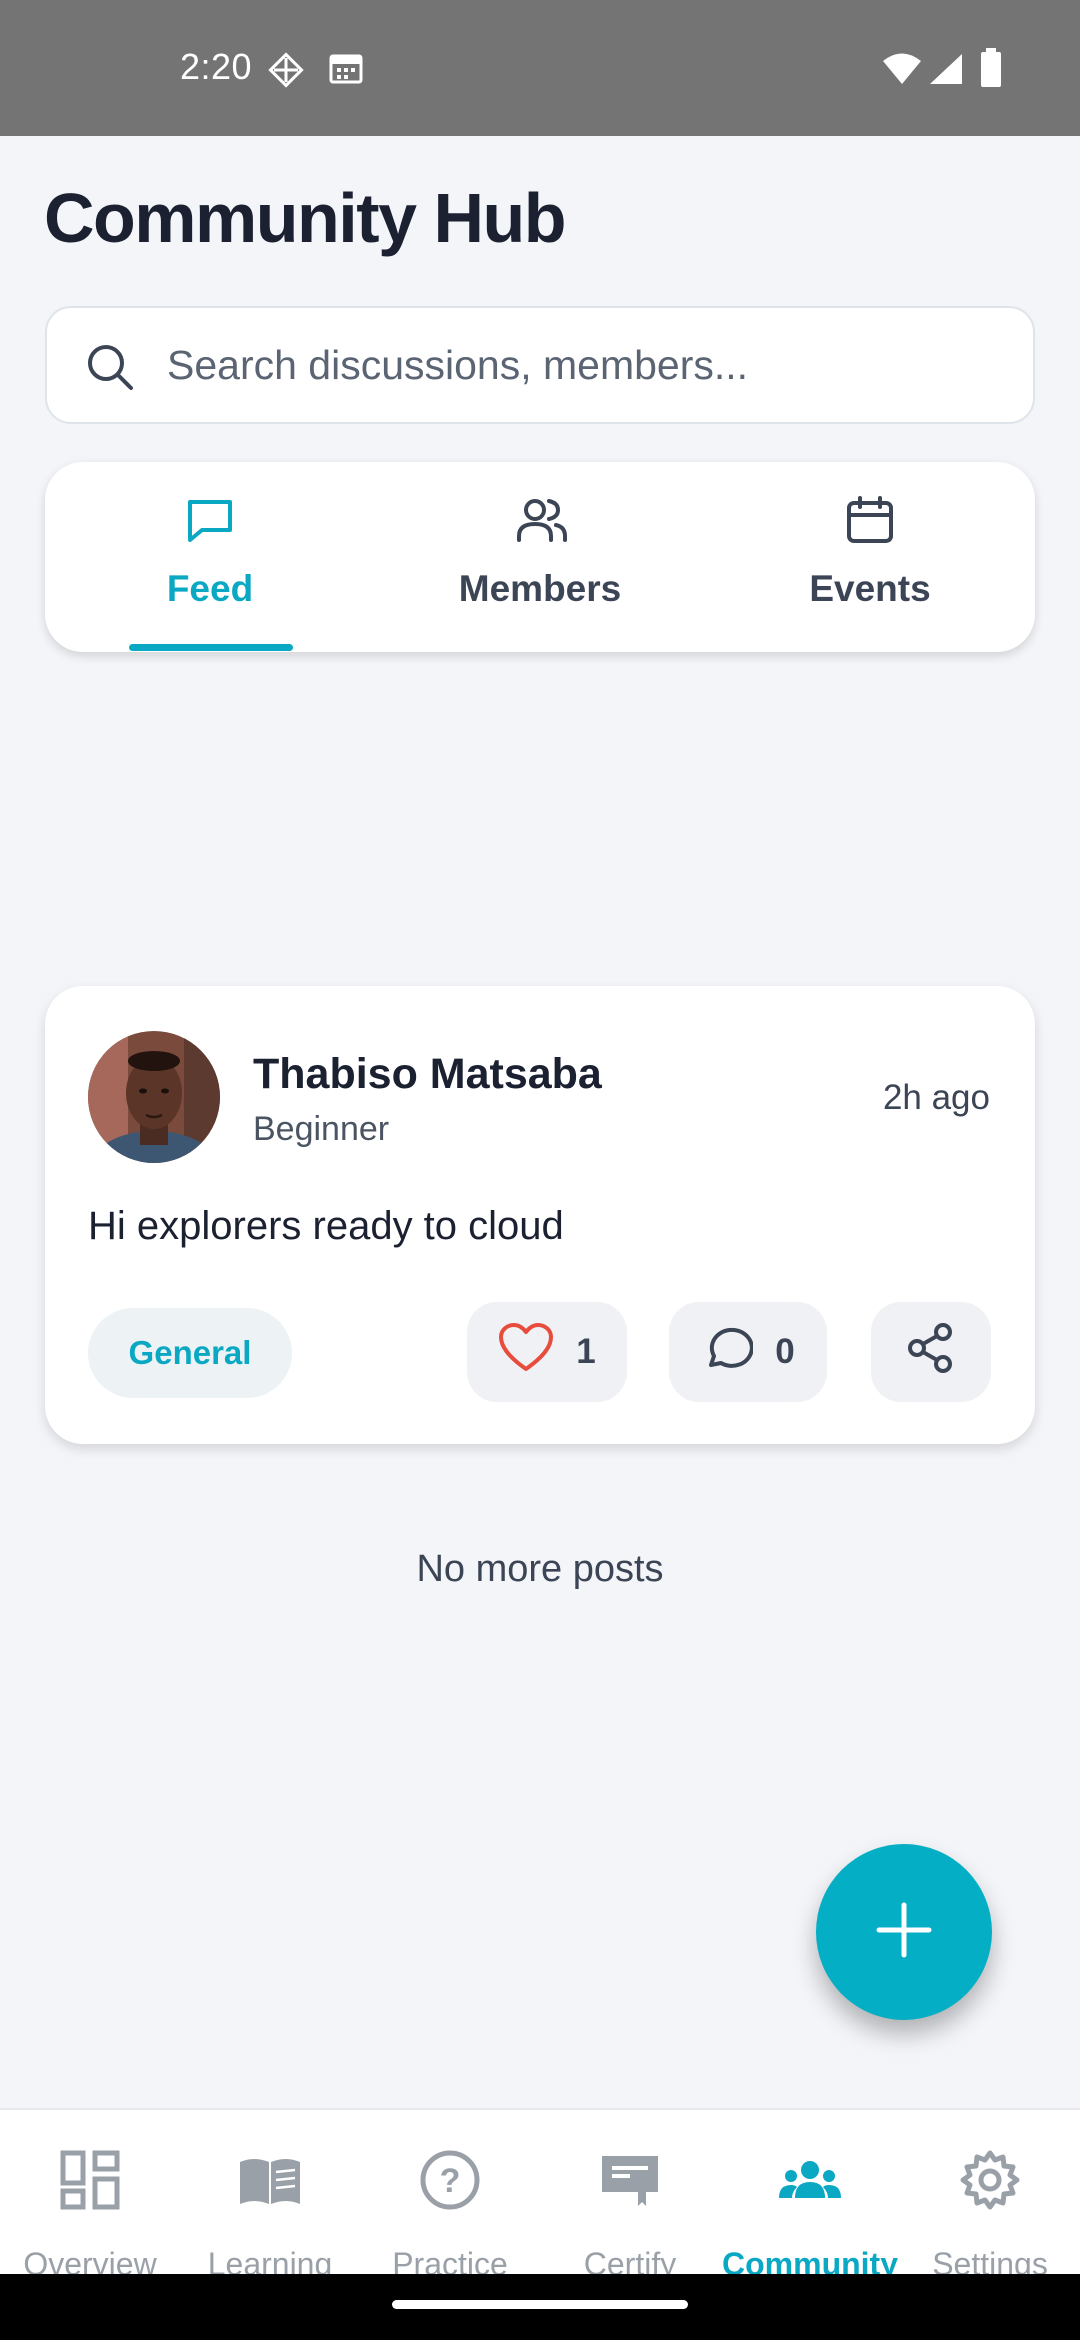 The height and width of the screenshot is (2340, 1080). Describe the element at coordinates (630, 2182) in the screenshot. I see `certificate-icon` at that location.